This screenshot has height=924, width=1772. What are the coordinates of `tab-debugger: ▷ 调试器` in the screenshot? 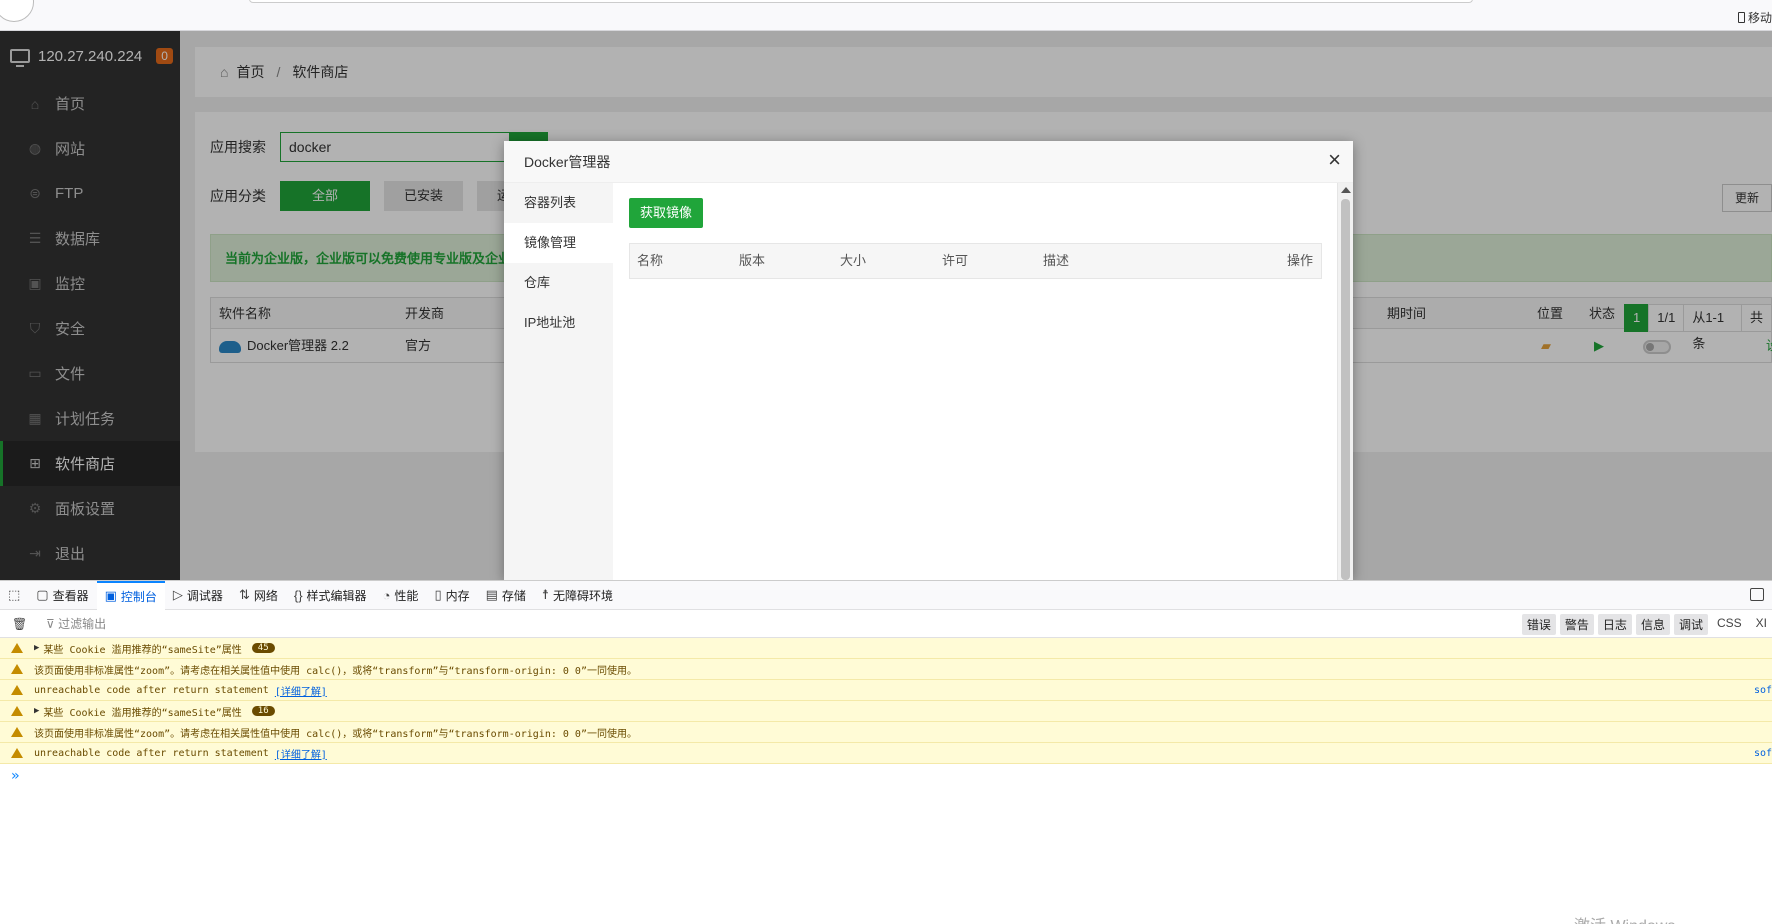 It's located at (198, 595).